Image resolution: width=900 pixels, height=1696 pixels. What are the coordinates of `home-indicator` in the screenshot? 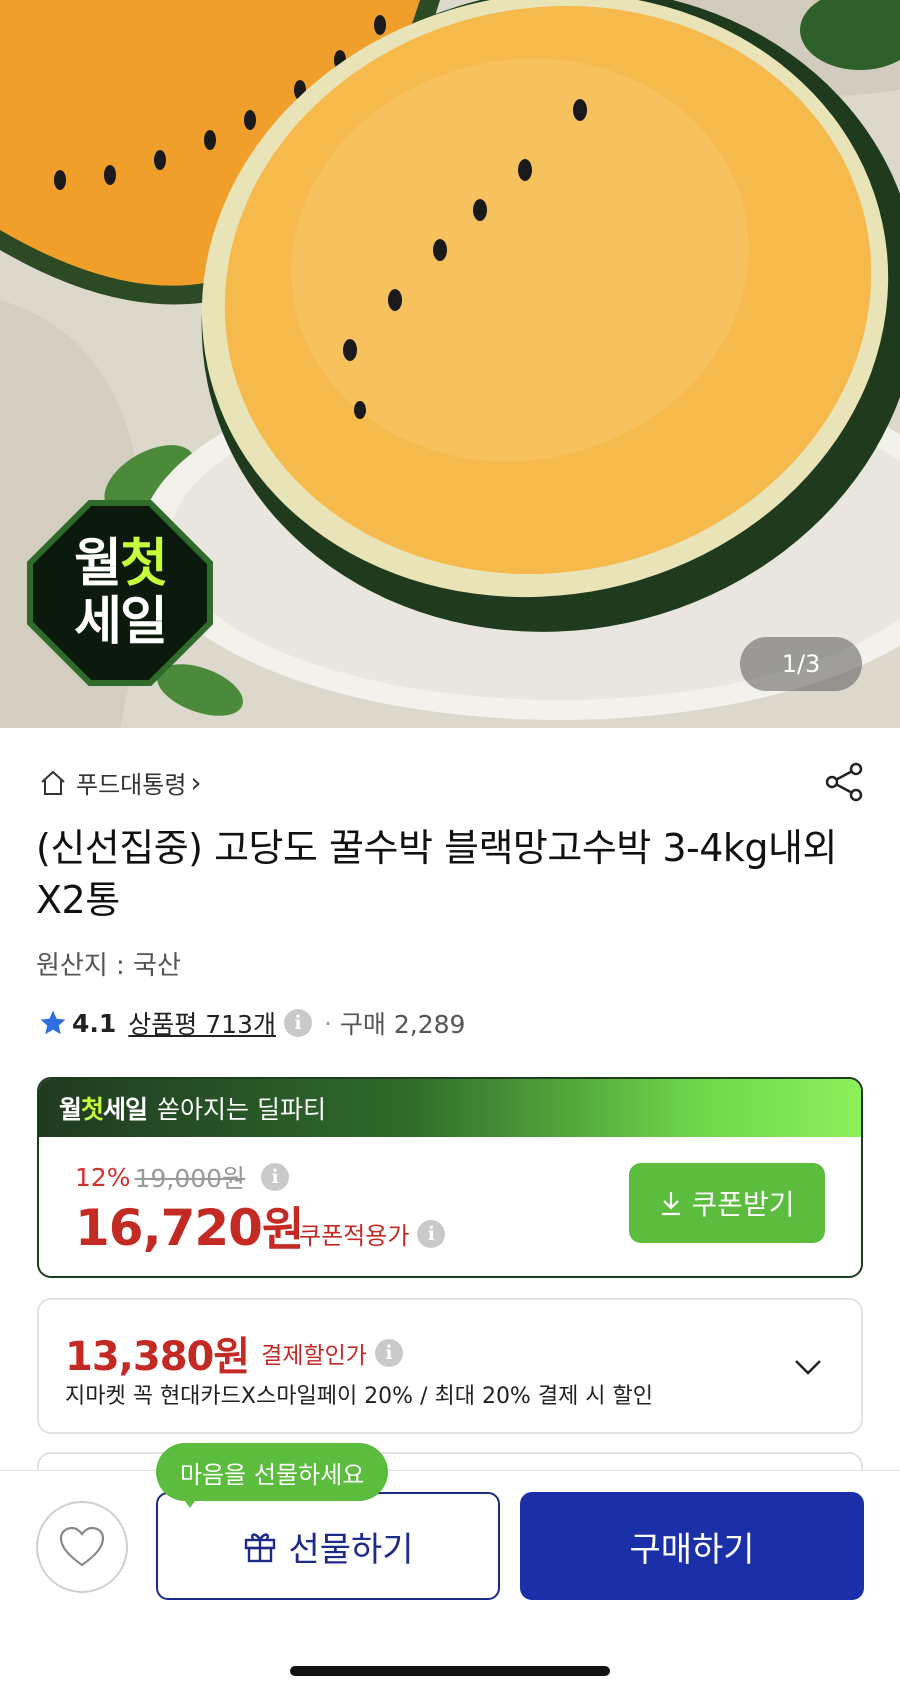 It's located at (450, 1671).